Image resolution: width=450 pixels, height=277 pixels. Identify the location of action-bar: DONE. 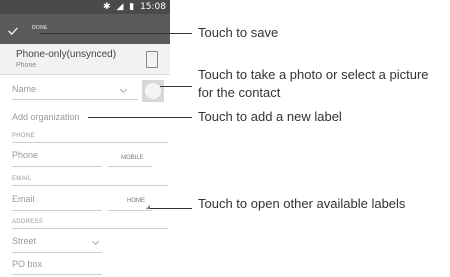
(85, 29).